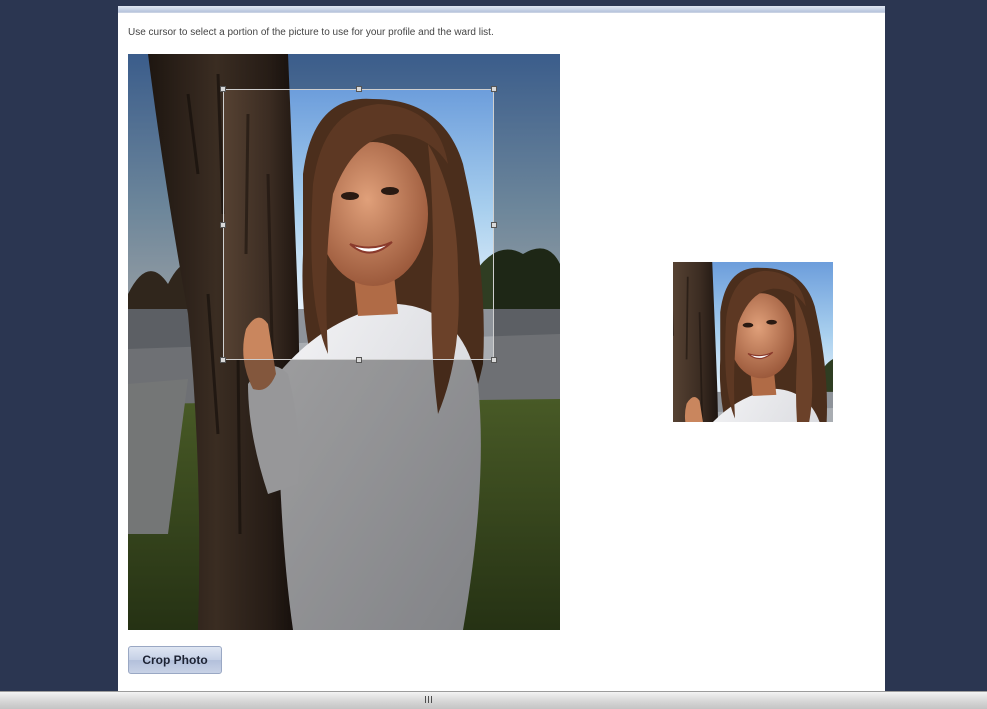  I want to click on panel-top-border, so click(501, 9).